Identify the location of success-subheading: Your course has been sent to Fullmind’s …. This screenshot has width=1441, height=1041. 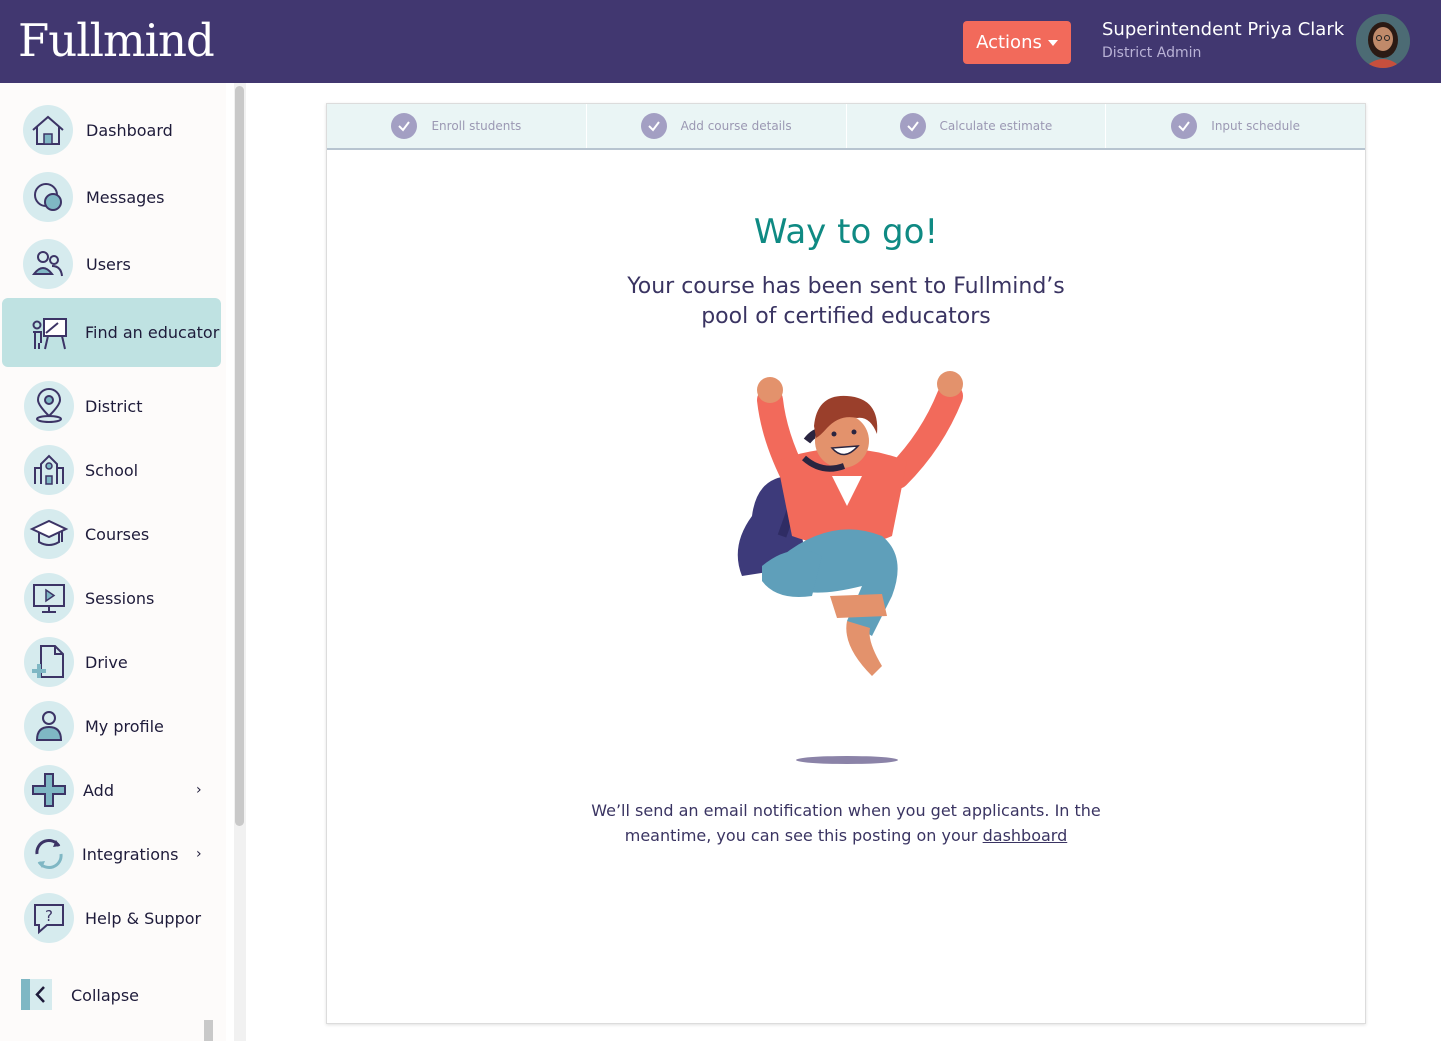
(846, 302).